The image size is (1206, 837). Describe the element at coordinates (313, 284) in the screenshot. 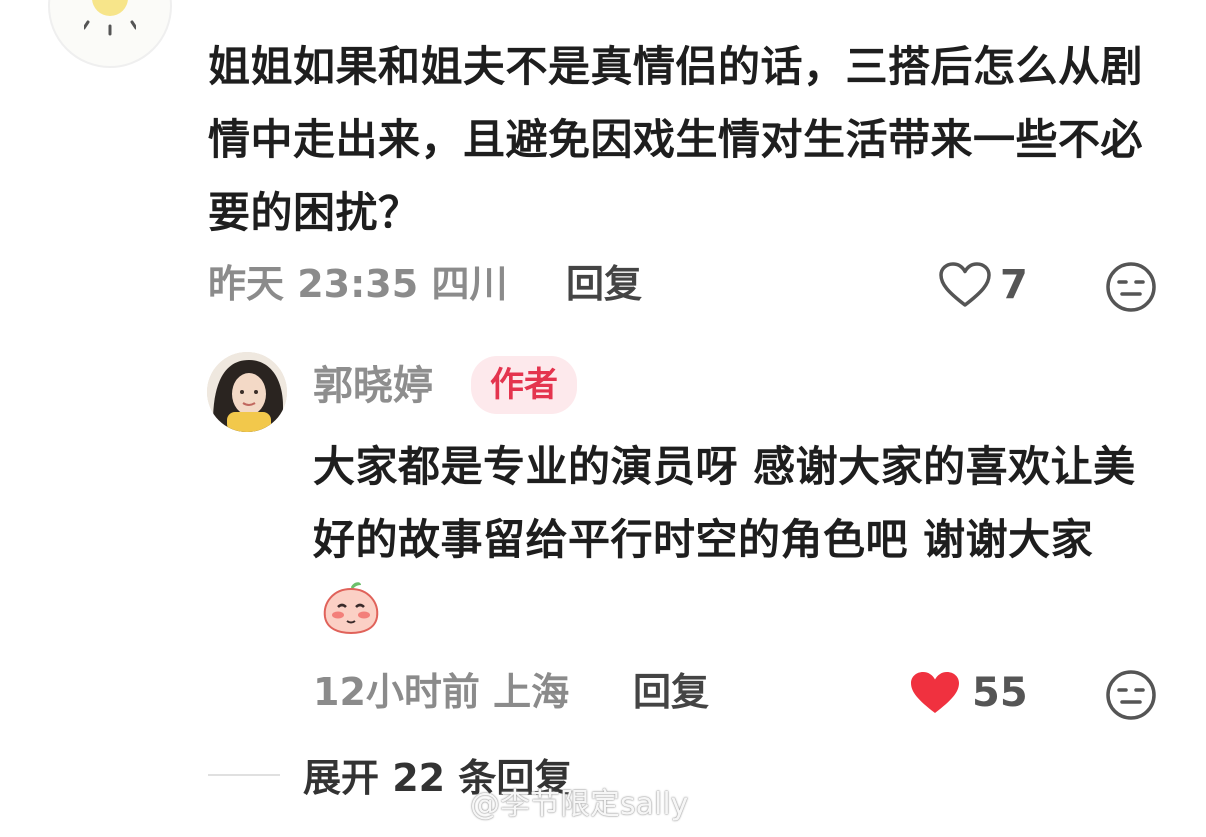

I see `comment-time: 昨天 23:35` at that location.